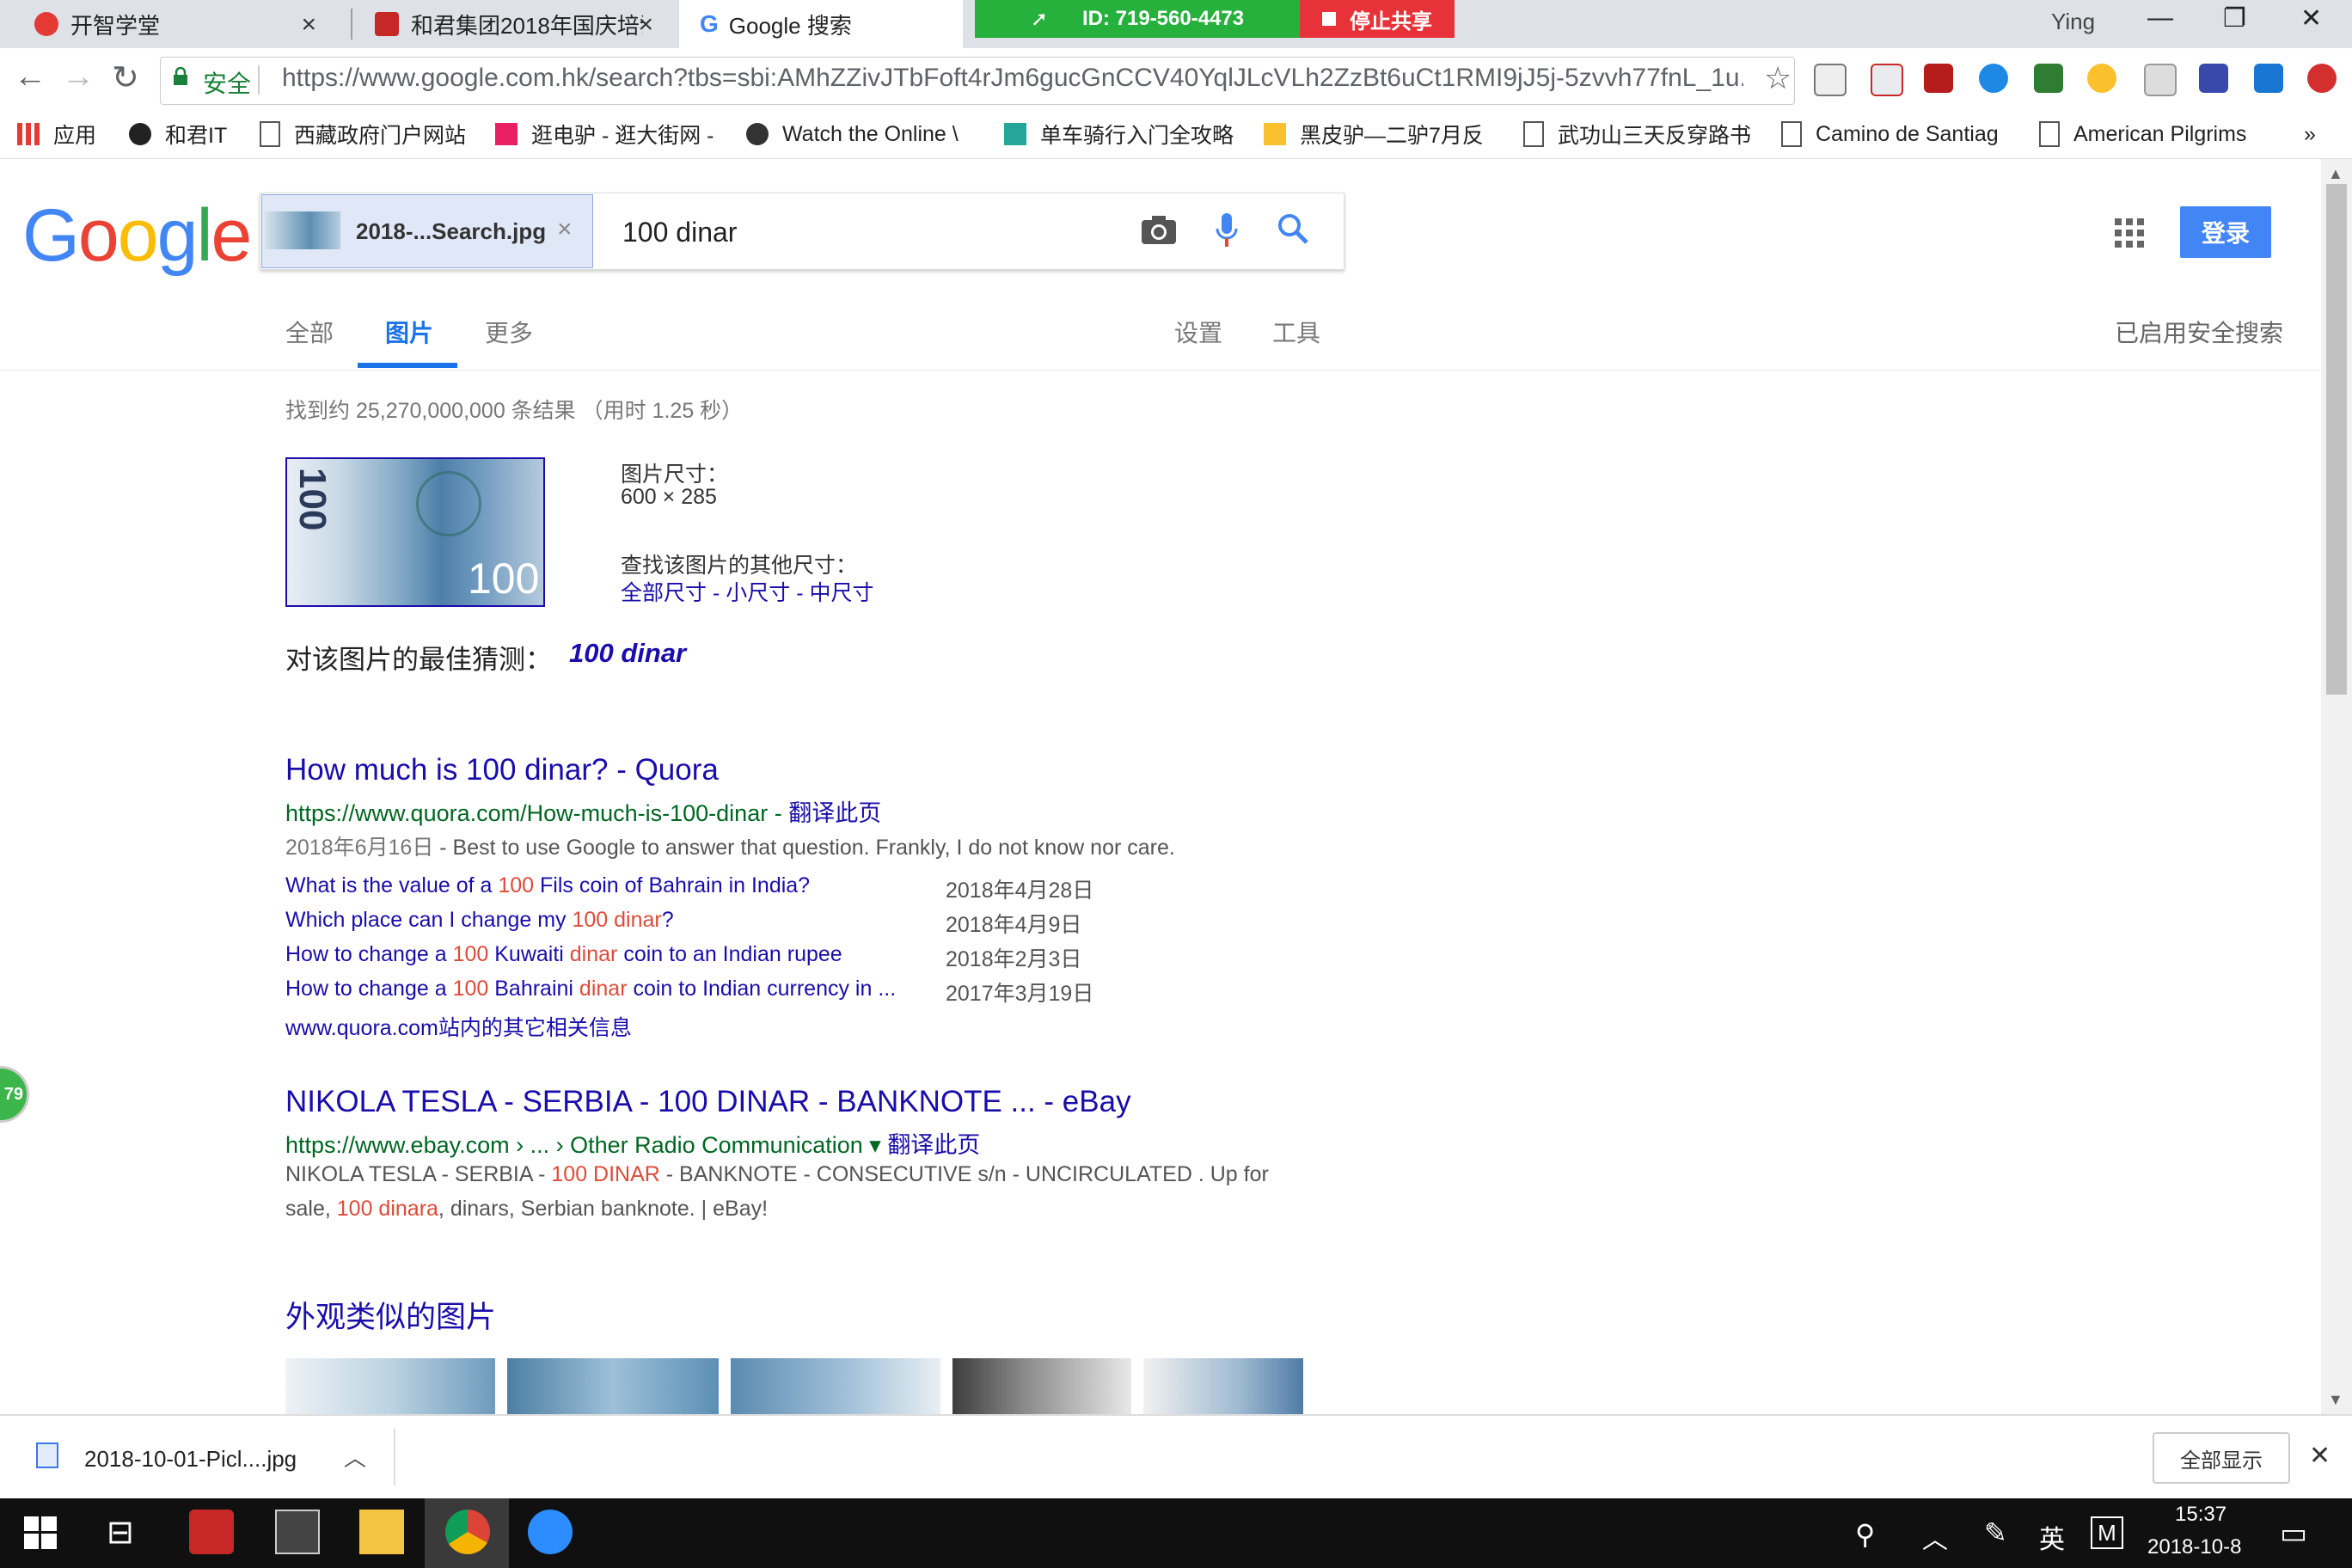 The height and width of the screenshot is (1568, 2352). What do you see at coordinates (1296, 332) in the screenshot?
I see `tab-tools: 工具` at bounding box center [1296, 332].